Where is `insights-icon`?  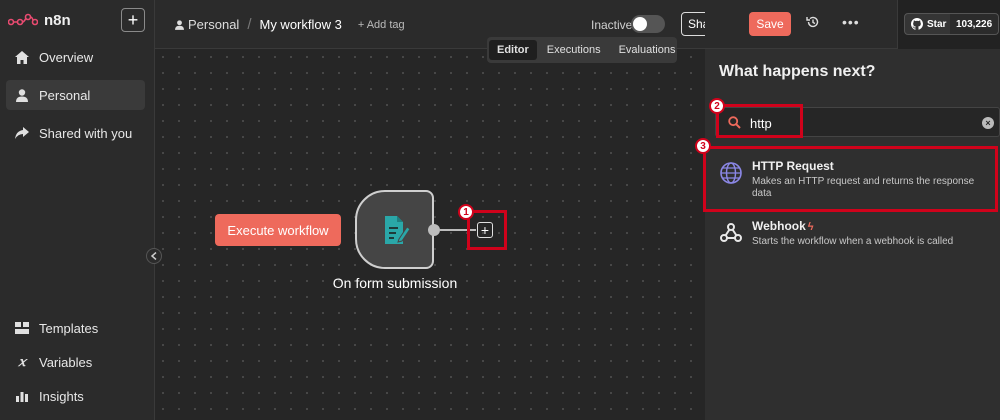
insights-icon is located at coordinates (22, 396).